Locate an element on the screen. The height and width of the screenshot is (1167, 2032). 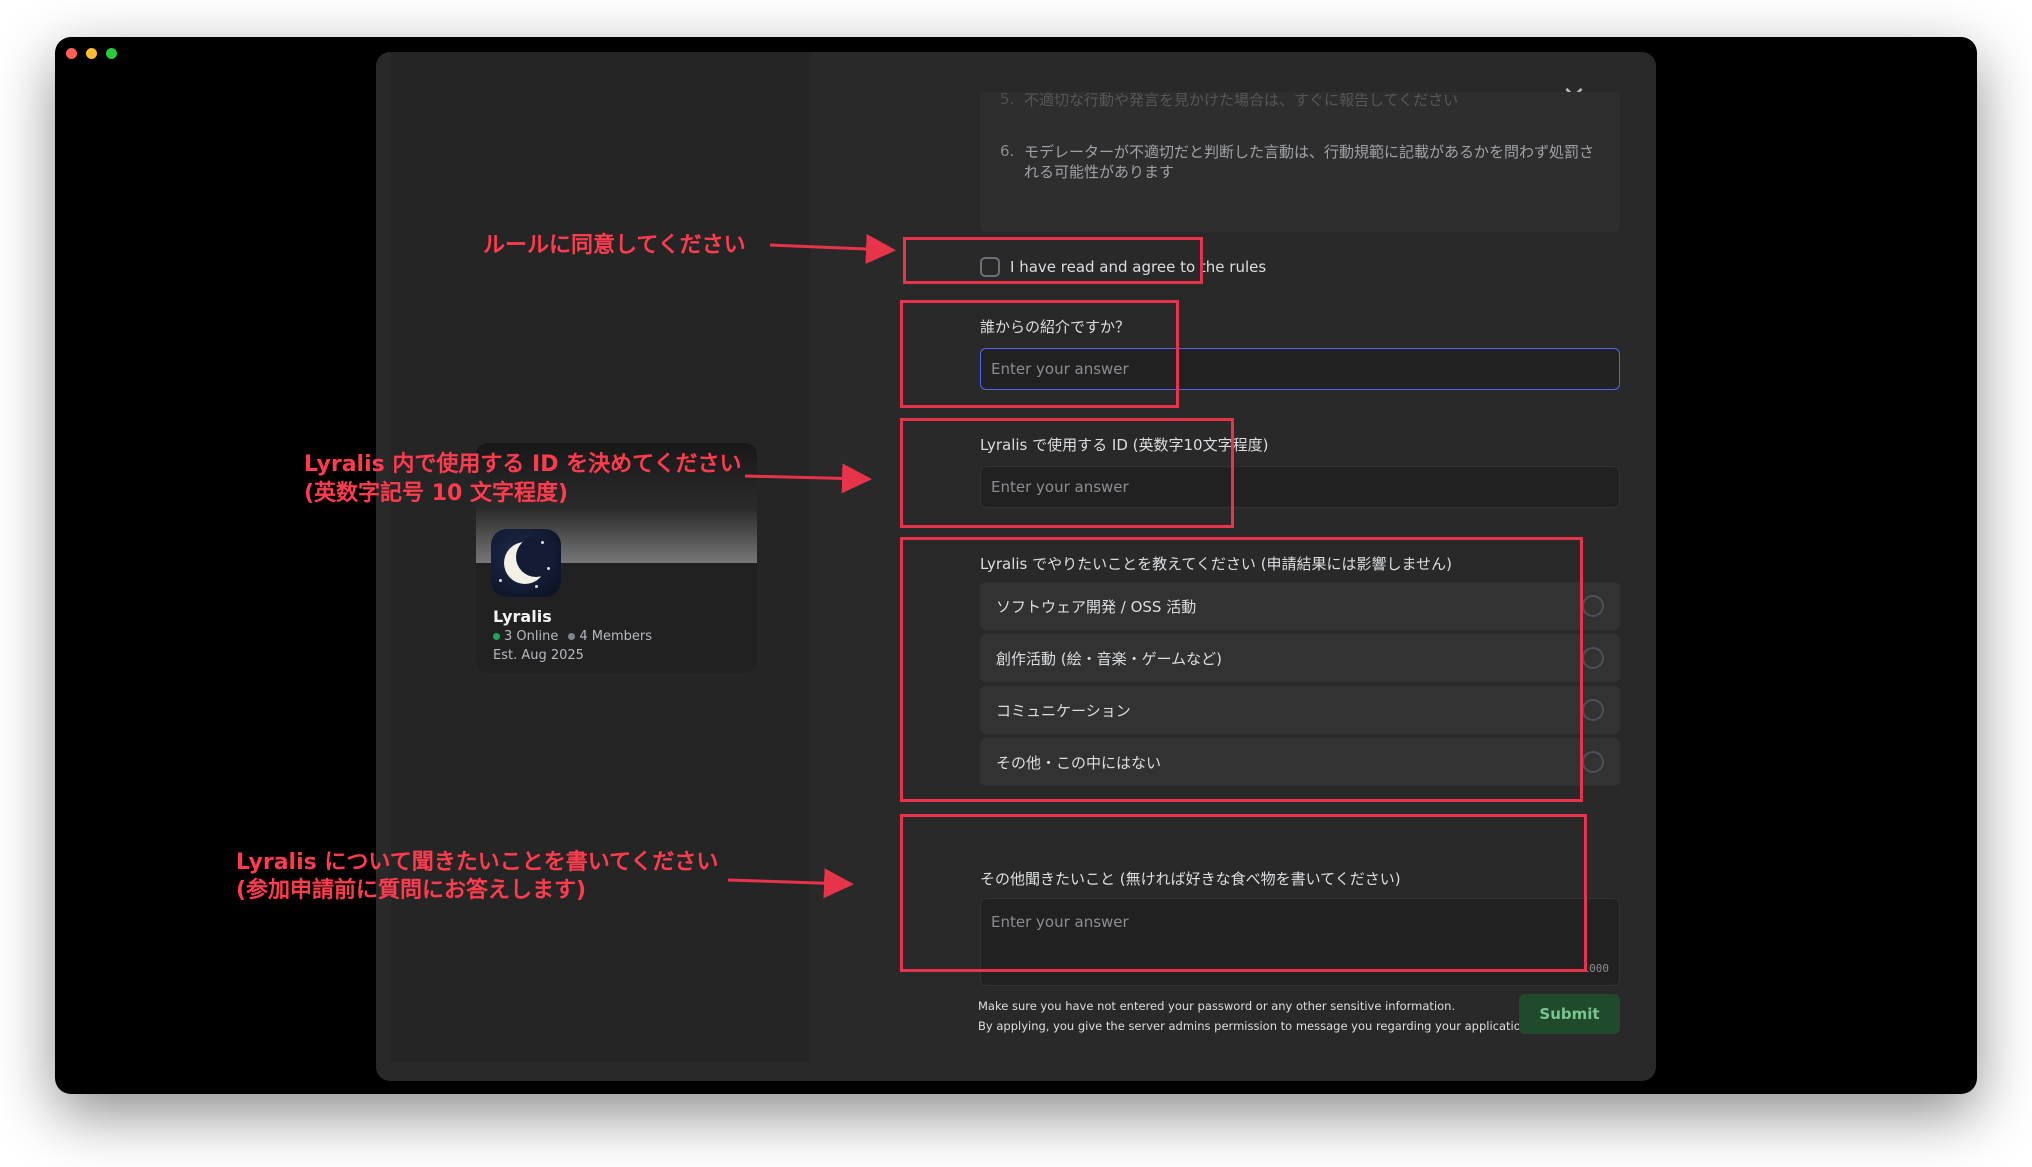
arrow-id is located at coordinates (808, 478).